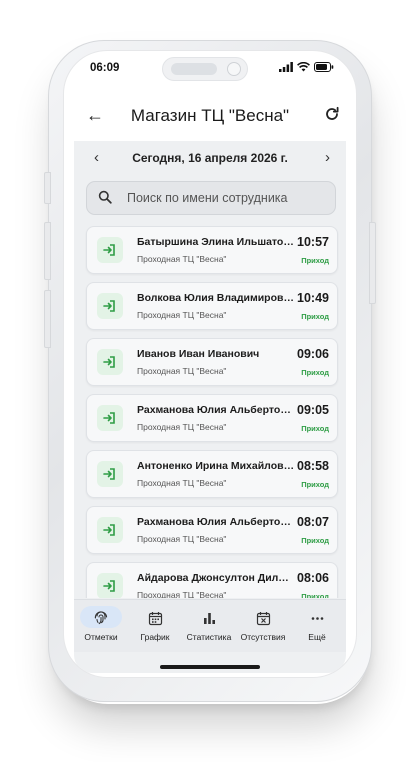 The image size is (406, 762). Describe the element at coordinates (327, 157) in the screenshot. I see `chevron-right-icon: ›` at that location.